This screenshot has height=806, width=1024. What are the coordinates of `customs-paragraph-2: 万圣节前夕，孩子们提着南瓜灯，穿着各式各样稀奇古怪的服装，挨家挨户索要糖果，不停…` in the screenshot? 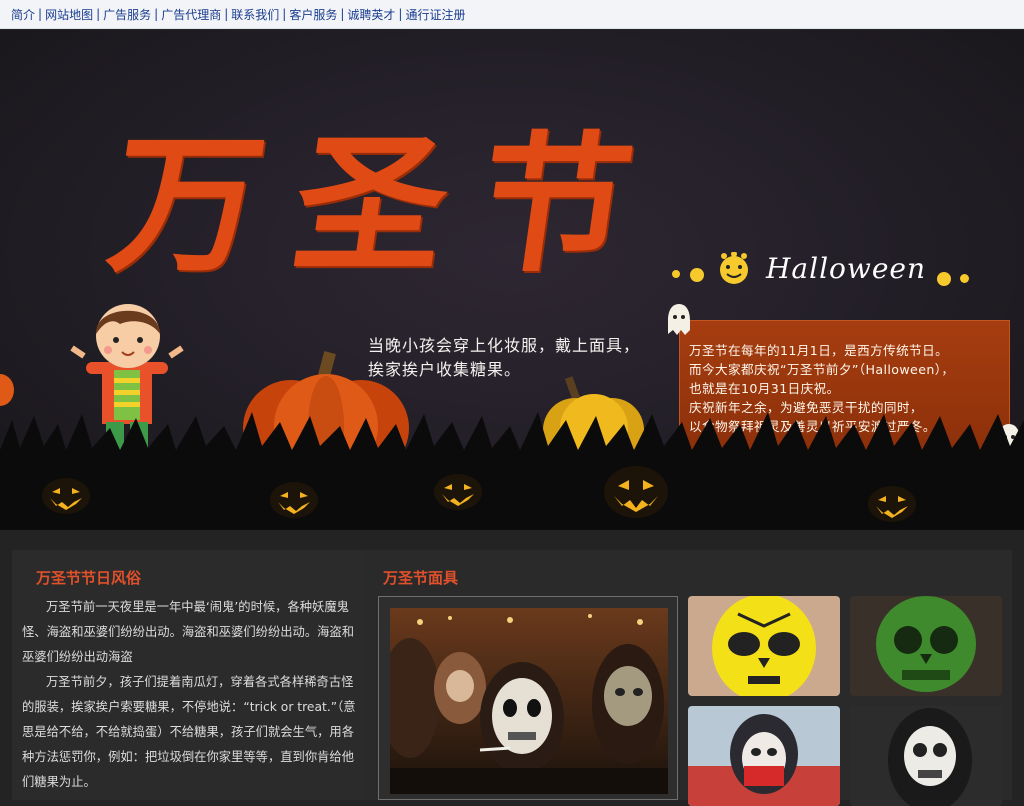 It's located at (189, 732).